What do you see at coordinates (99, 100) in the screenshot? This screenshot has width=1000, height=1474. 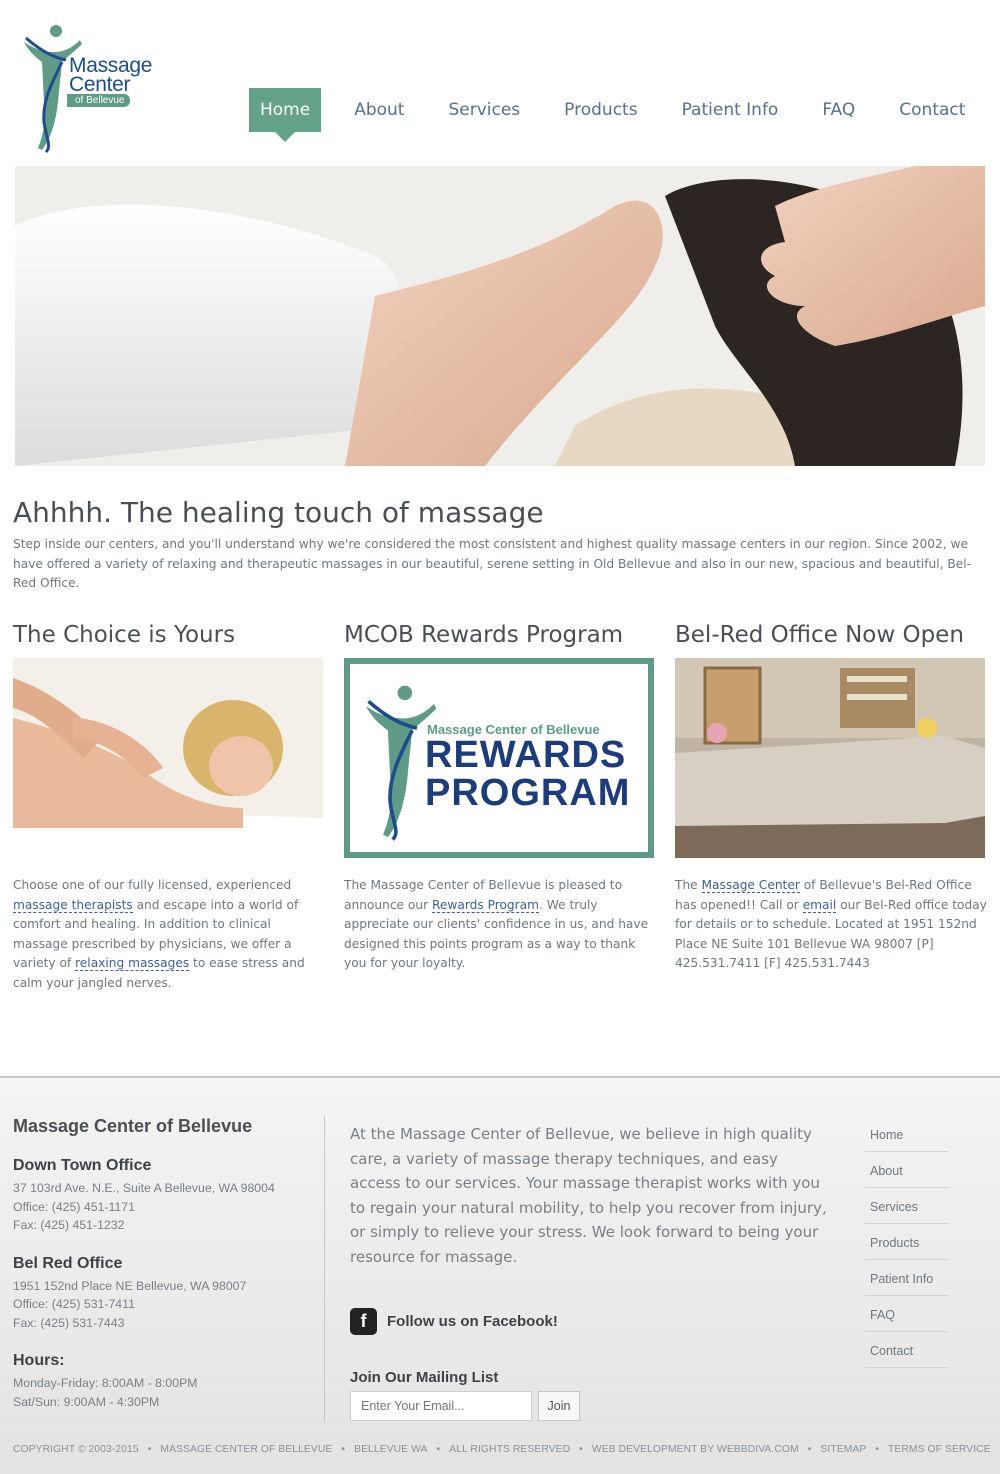 I see `logo-badge: of Bellevue` at bounding box center [99, 100].